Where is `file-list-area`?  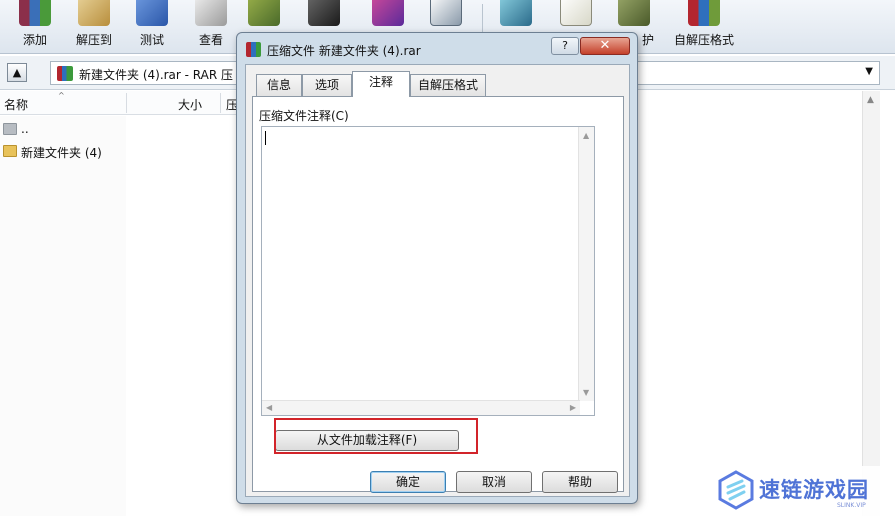
file-list-area is located at coordinates (63, 316).